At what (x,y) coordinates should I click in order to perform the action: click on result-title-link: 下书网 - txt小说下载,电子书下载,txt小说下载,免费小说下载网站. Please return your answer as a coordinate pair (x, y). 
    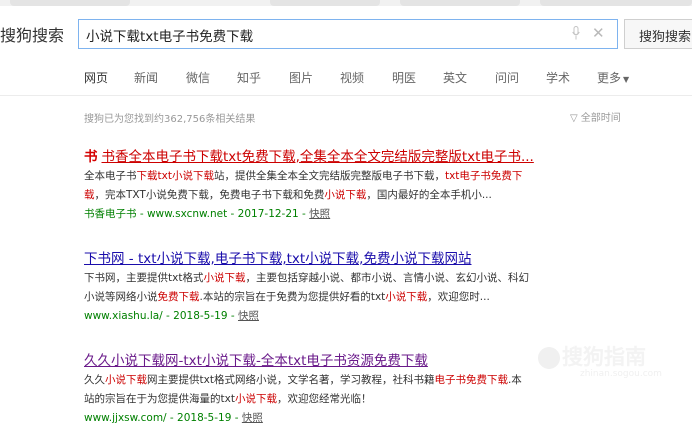
    Looking at the image, I should click on (354, 257).